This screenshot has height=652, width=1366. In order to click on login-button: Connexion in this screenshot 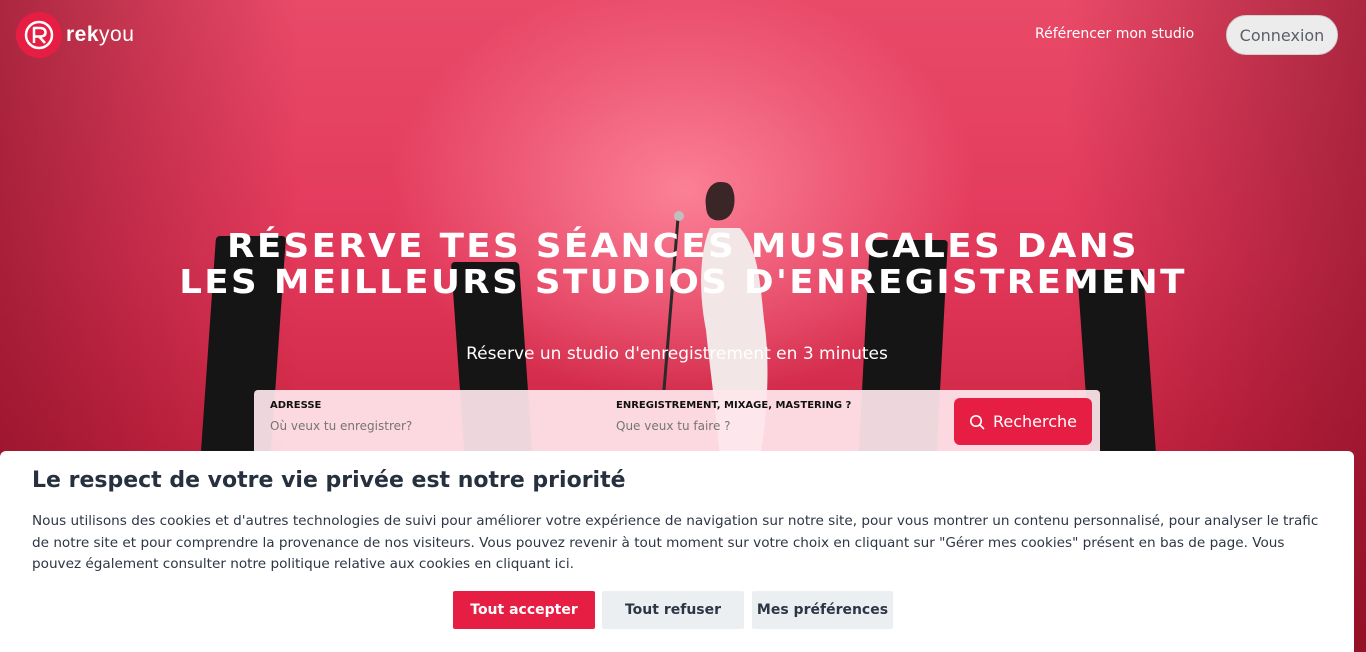, I will do `click(1282, 35)`.